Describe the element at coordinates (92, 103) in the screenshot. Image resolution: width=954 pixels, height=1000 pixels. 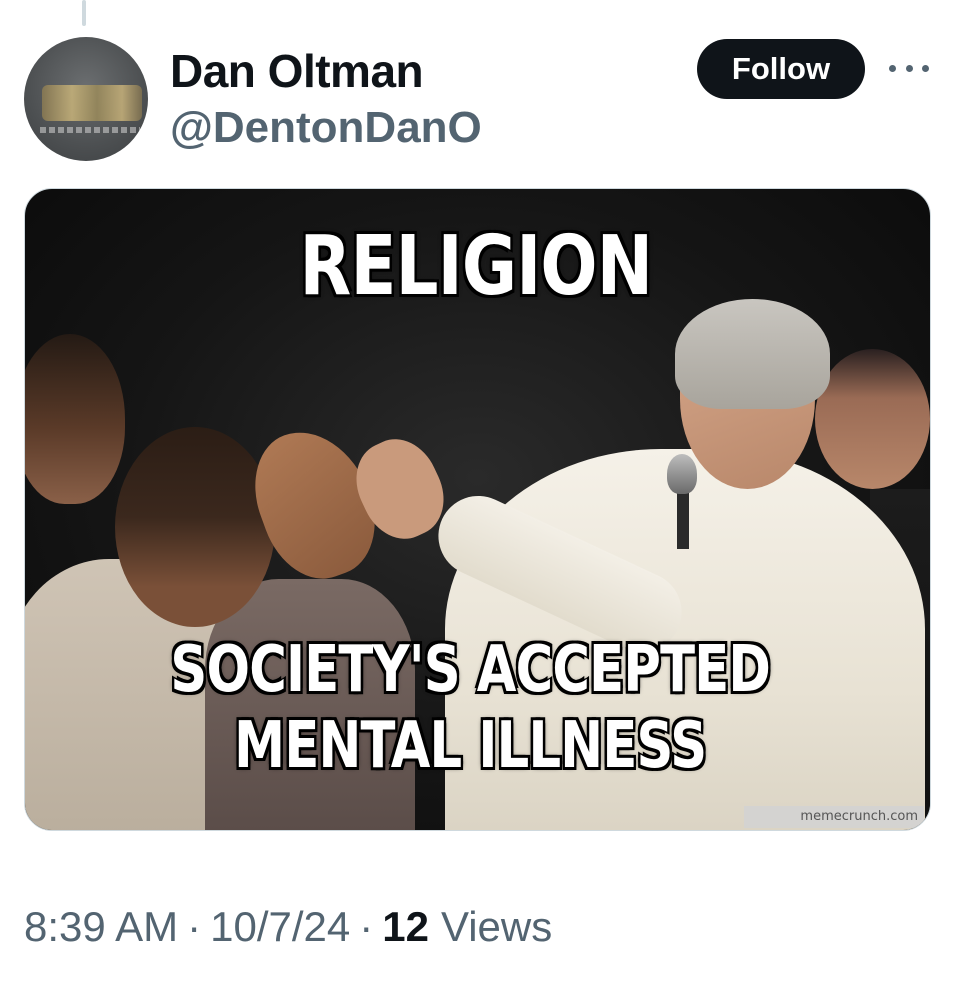
I see `avatar-shirt-print` at that location.